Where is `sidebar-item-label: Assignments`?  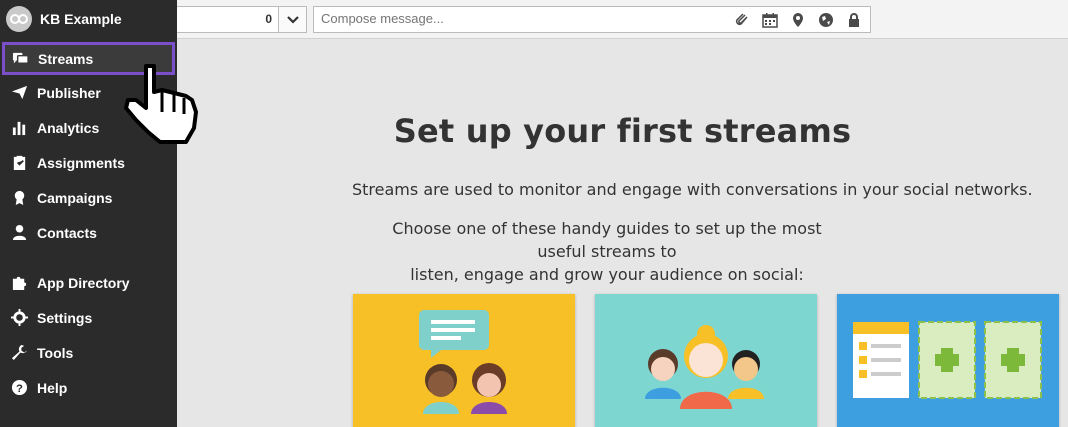 sidebar-item-label: Assignments is located at coordinates (81, 162).